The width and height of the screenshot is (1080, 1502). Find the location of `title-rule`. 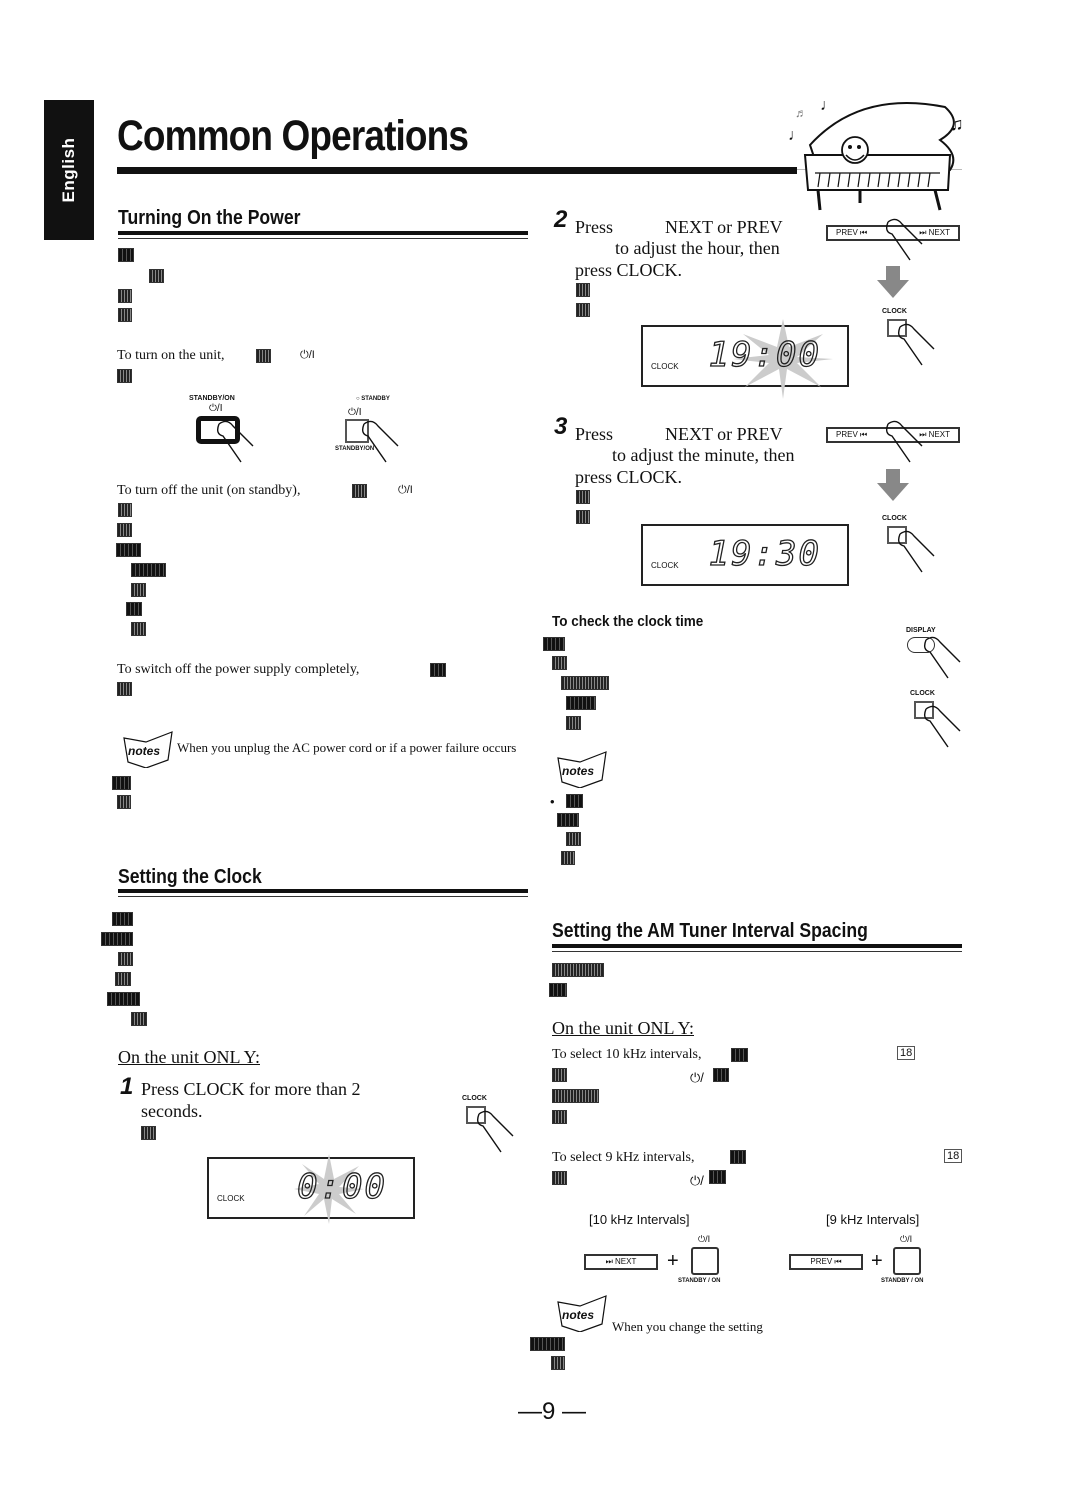

title-rule is located at coordinates (457, 170).